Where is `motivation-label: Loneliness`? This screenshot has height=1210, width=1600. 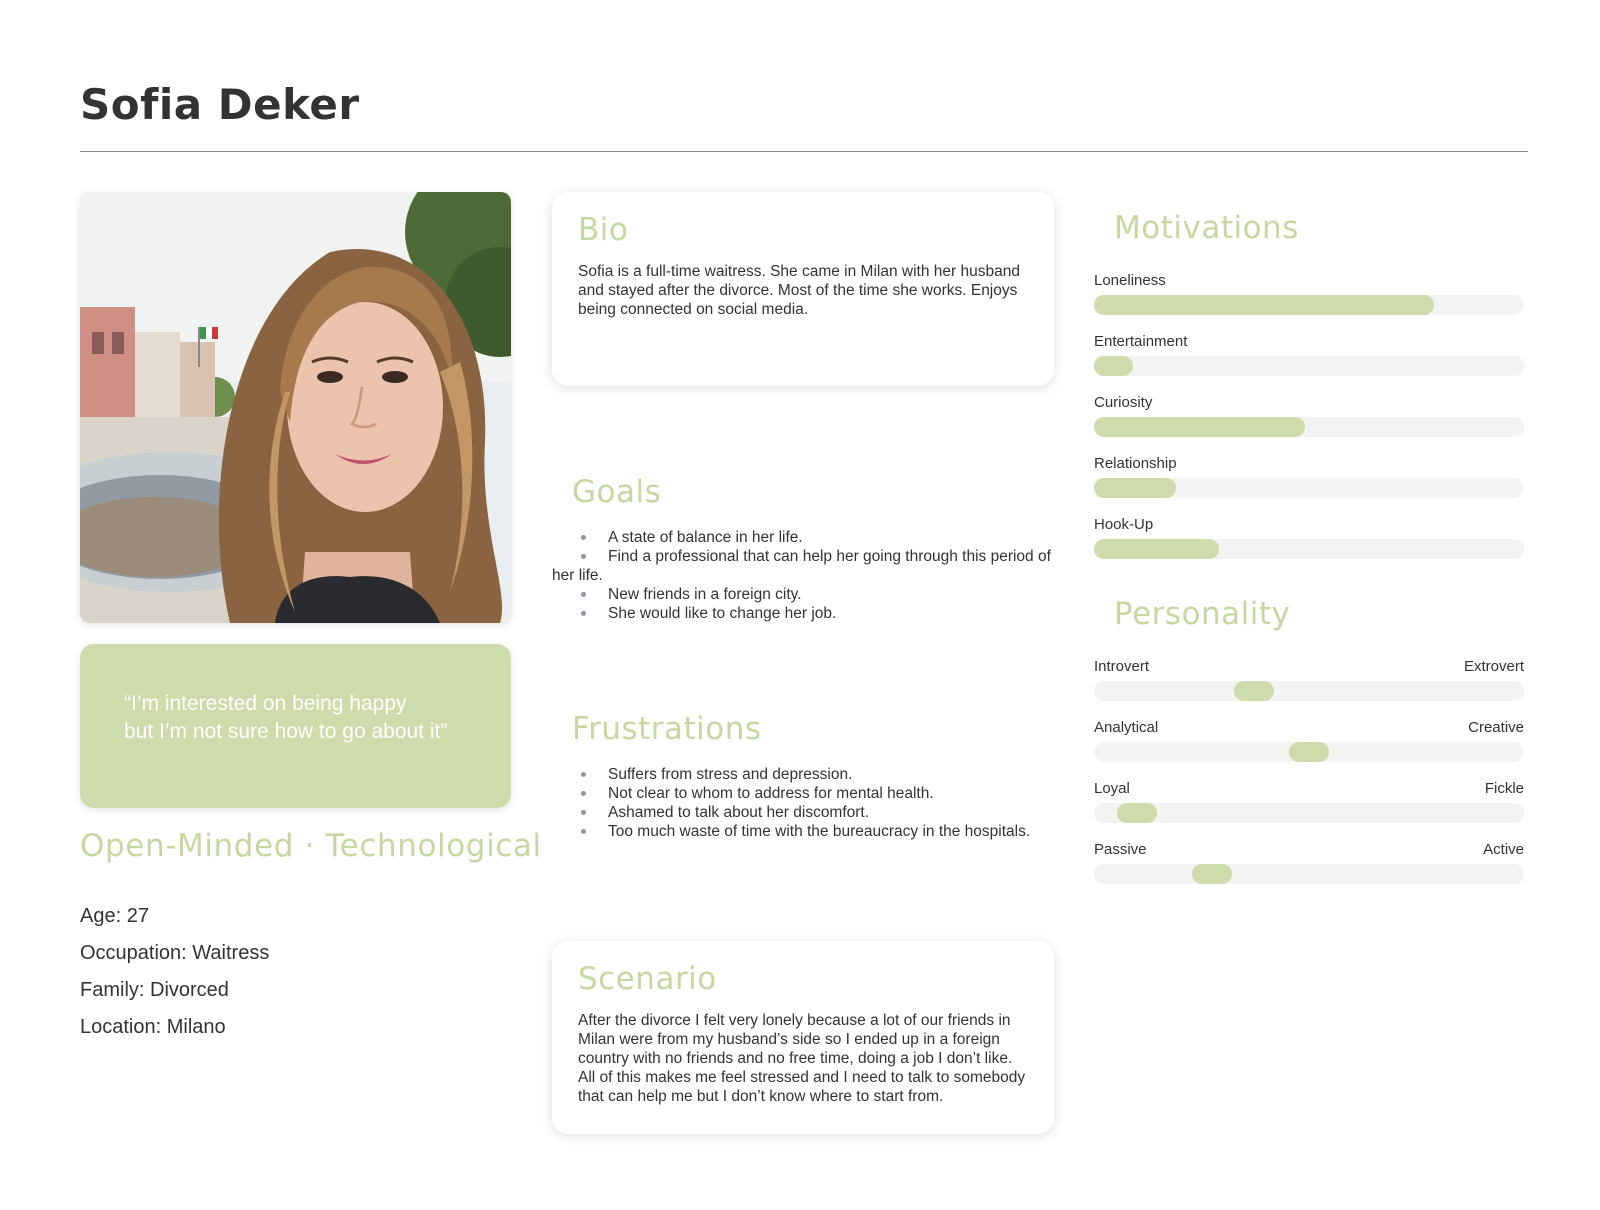 motivation-label: Loneliness is located at coordinates (1130, 280).